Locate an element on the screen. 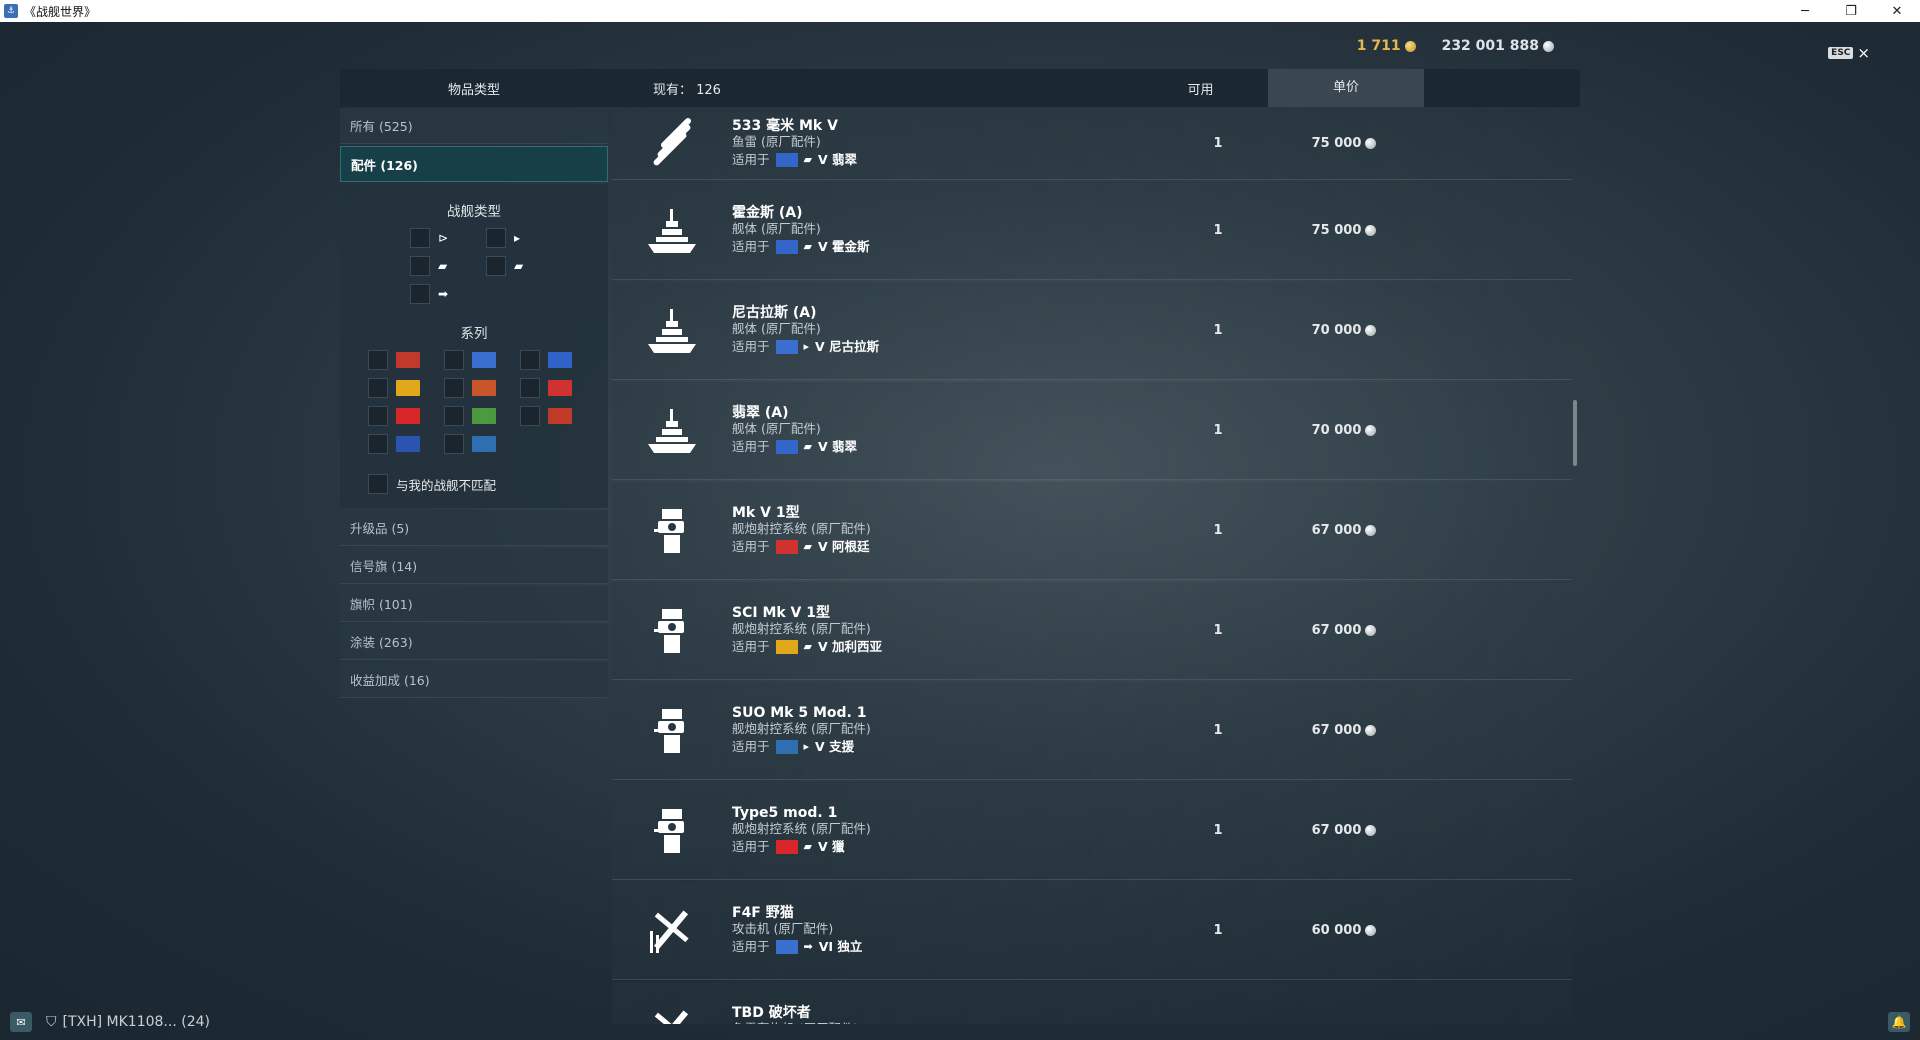 The width and height of the screenshot is (1920, 1040). ship-class-icon: ➡ is located at coordinates (808, 946).